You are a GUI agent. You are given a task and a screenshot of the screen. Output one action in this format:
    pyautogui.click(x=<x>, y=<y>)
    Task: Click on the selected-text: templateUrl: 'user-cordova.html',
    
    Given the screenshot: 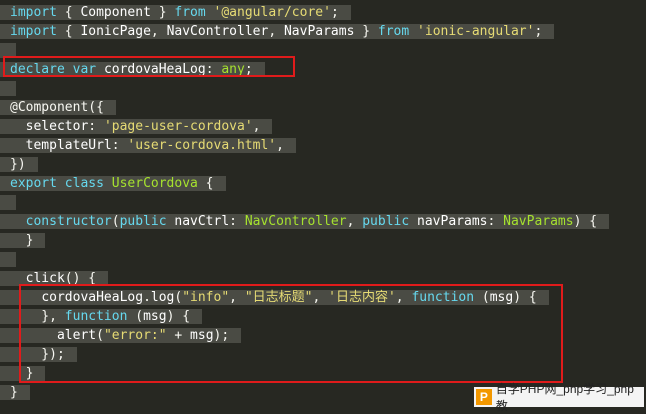 What is the action you would take?
    pyautogui.click(x=148, y=145)
    